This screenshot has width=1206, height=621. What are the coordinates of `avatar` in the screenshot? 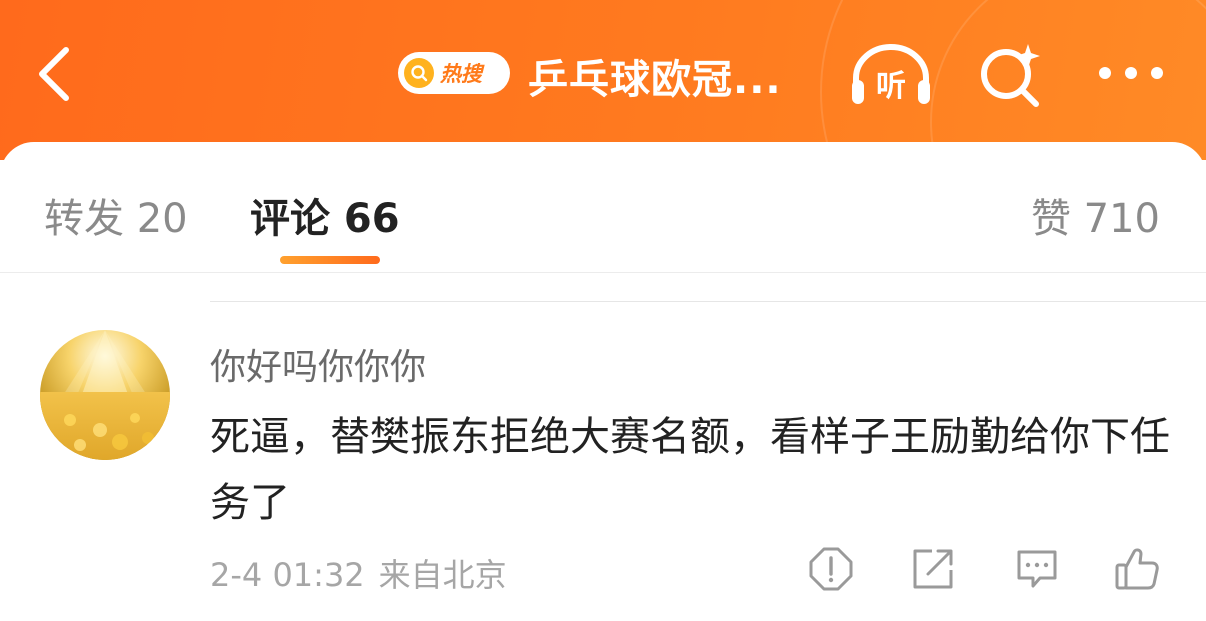 It's located at (105, 395).